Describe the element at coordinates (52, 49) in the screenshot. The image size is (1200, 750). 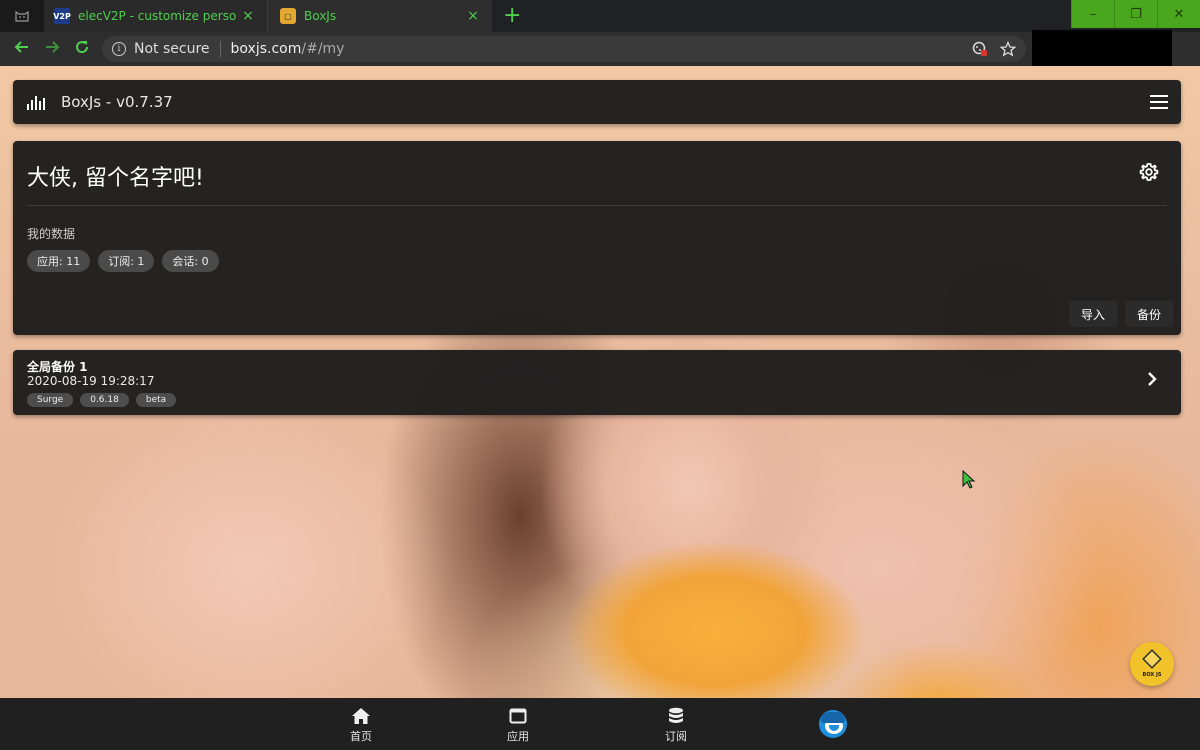
I see `forward-arrow-icon` at that location.